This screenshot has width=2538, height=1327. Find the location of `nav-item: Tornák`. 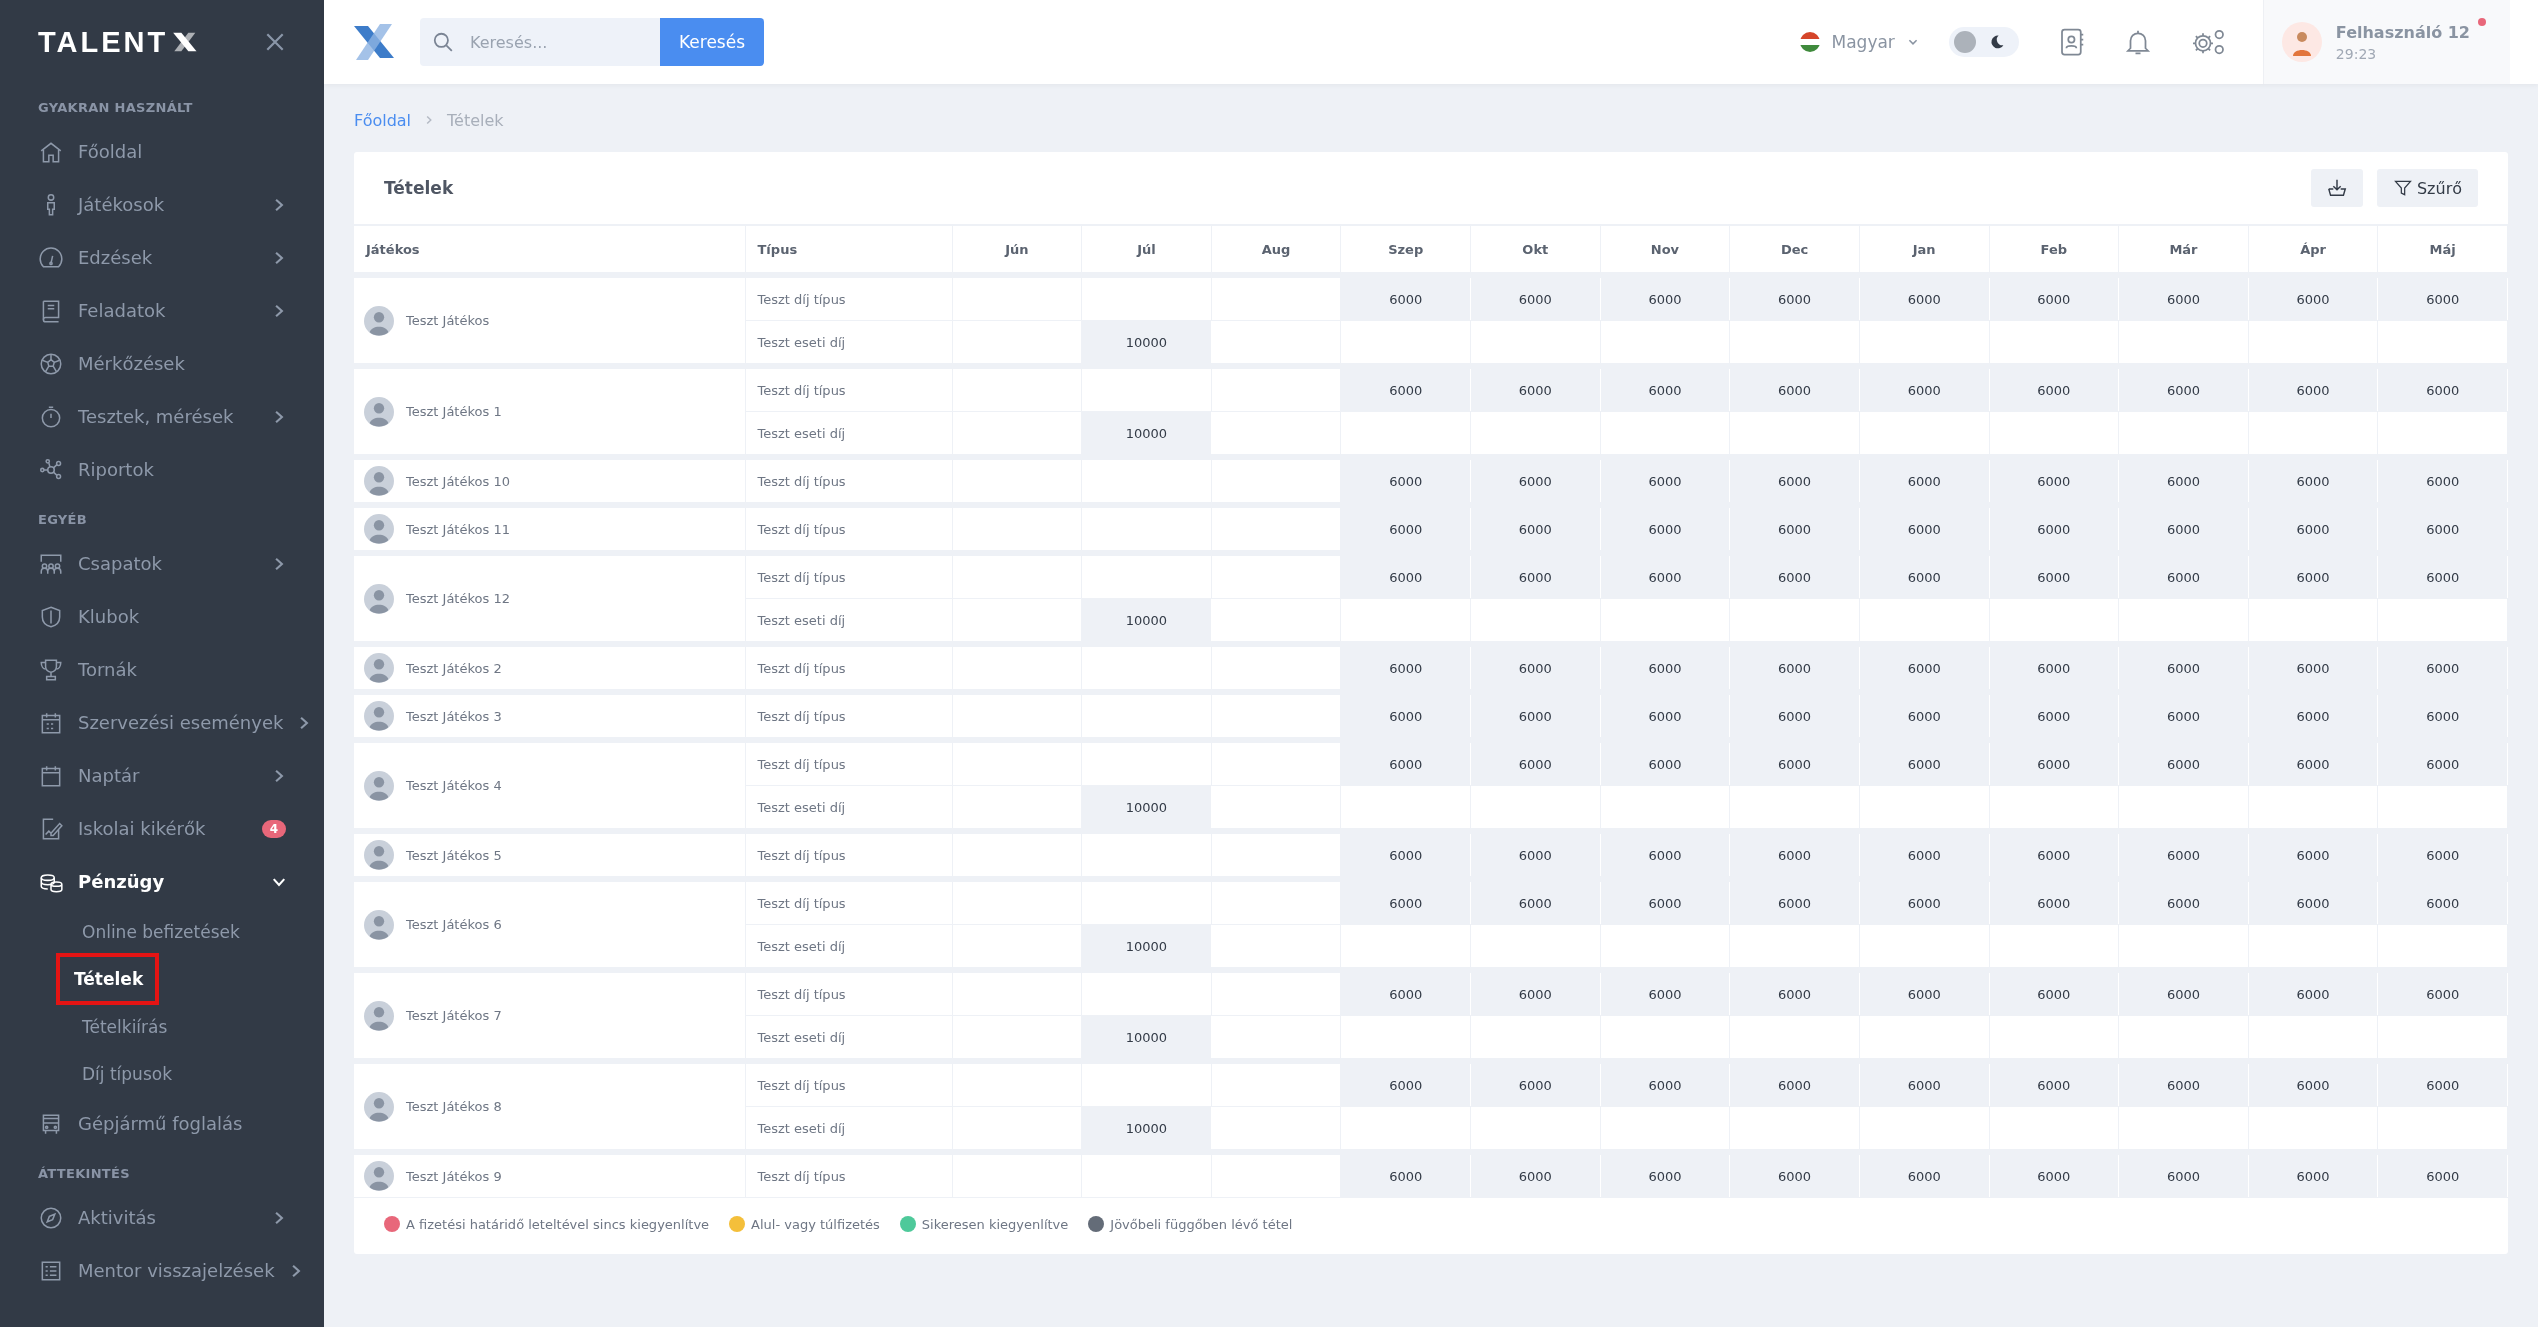

nav-item: Tornák is located at coordinates (162, 669).